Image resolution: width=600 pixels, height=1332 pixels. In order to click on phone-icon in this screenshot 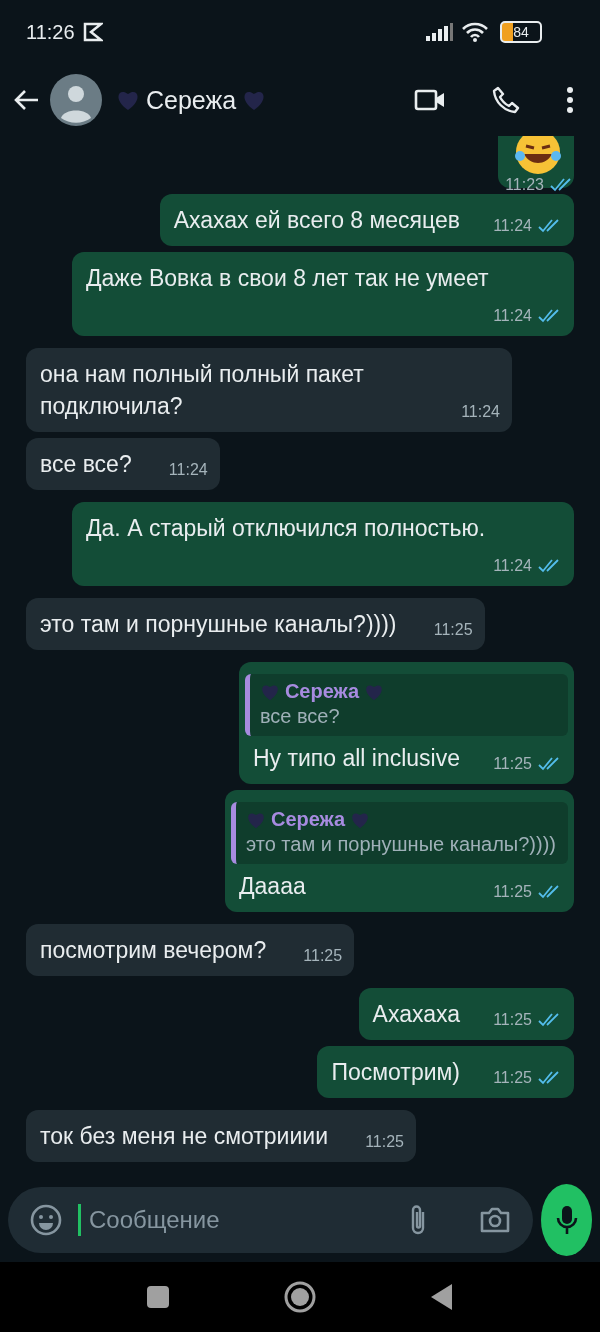, I will do `click(506, 100)`.